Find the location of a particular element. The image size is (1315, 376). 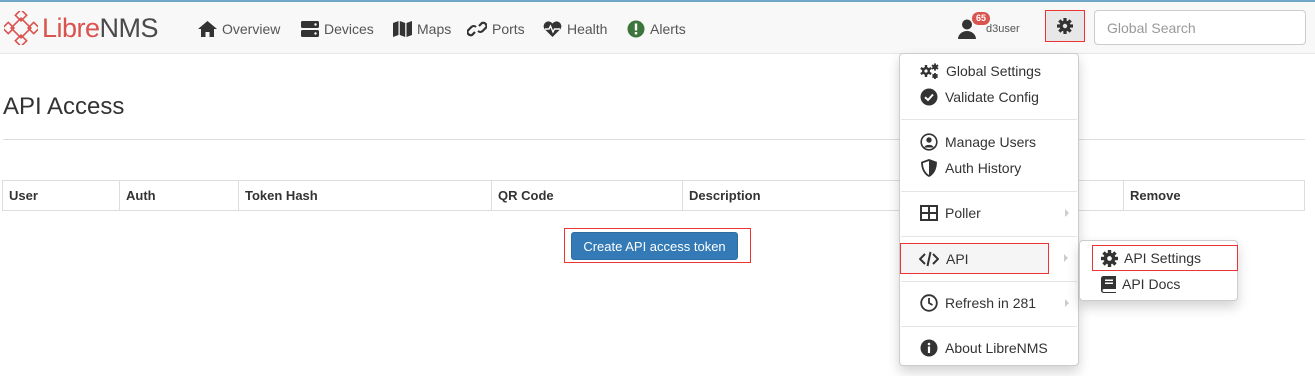

create-api-token-button: Create API access token is located at coordinates (654, 246).